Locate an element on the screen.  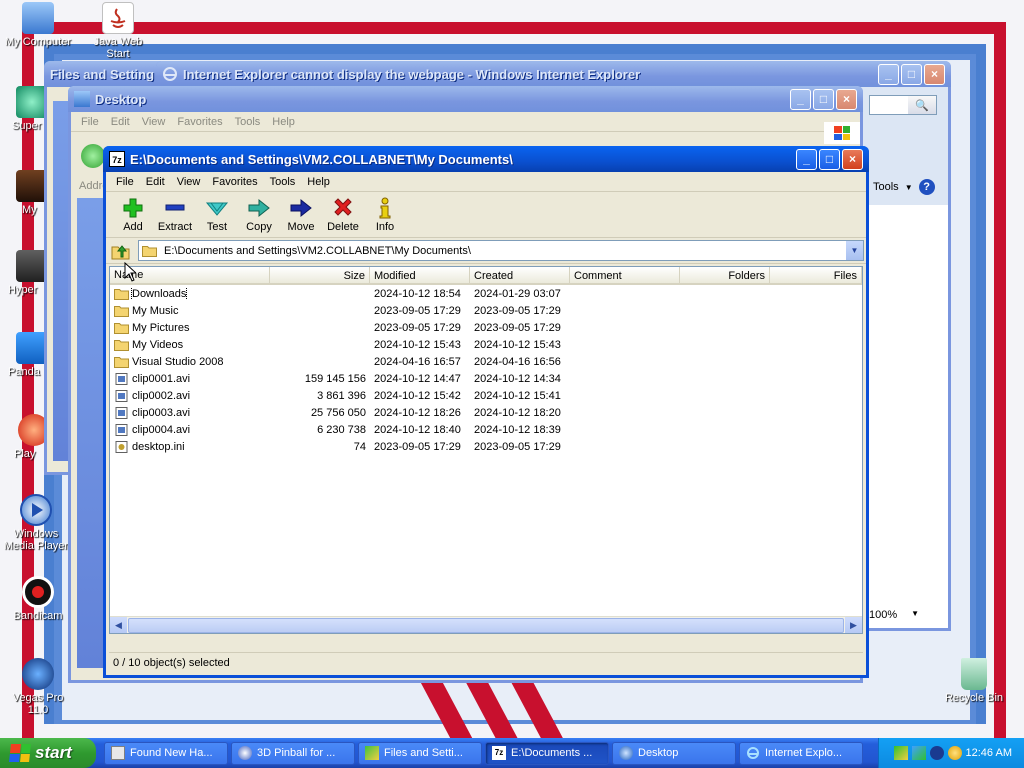
task-label: Desktop is located at coordinates (658, 753).